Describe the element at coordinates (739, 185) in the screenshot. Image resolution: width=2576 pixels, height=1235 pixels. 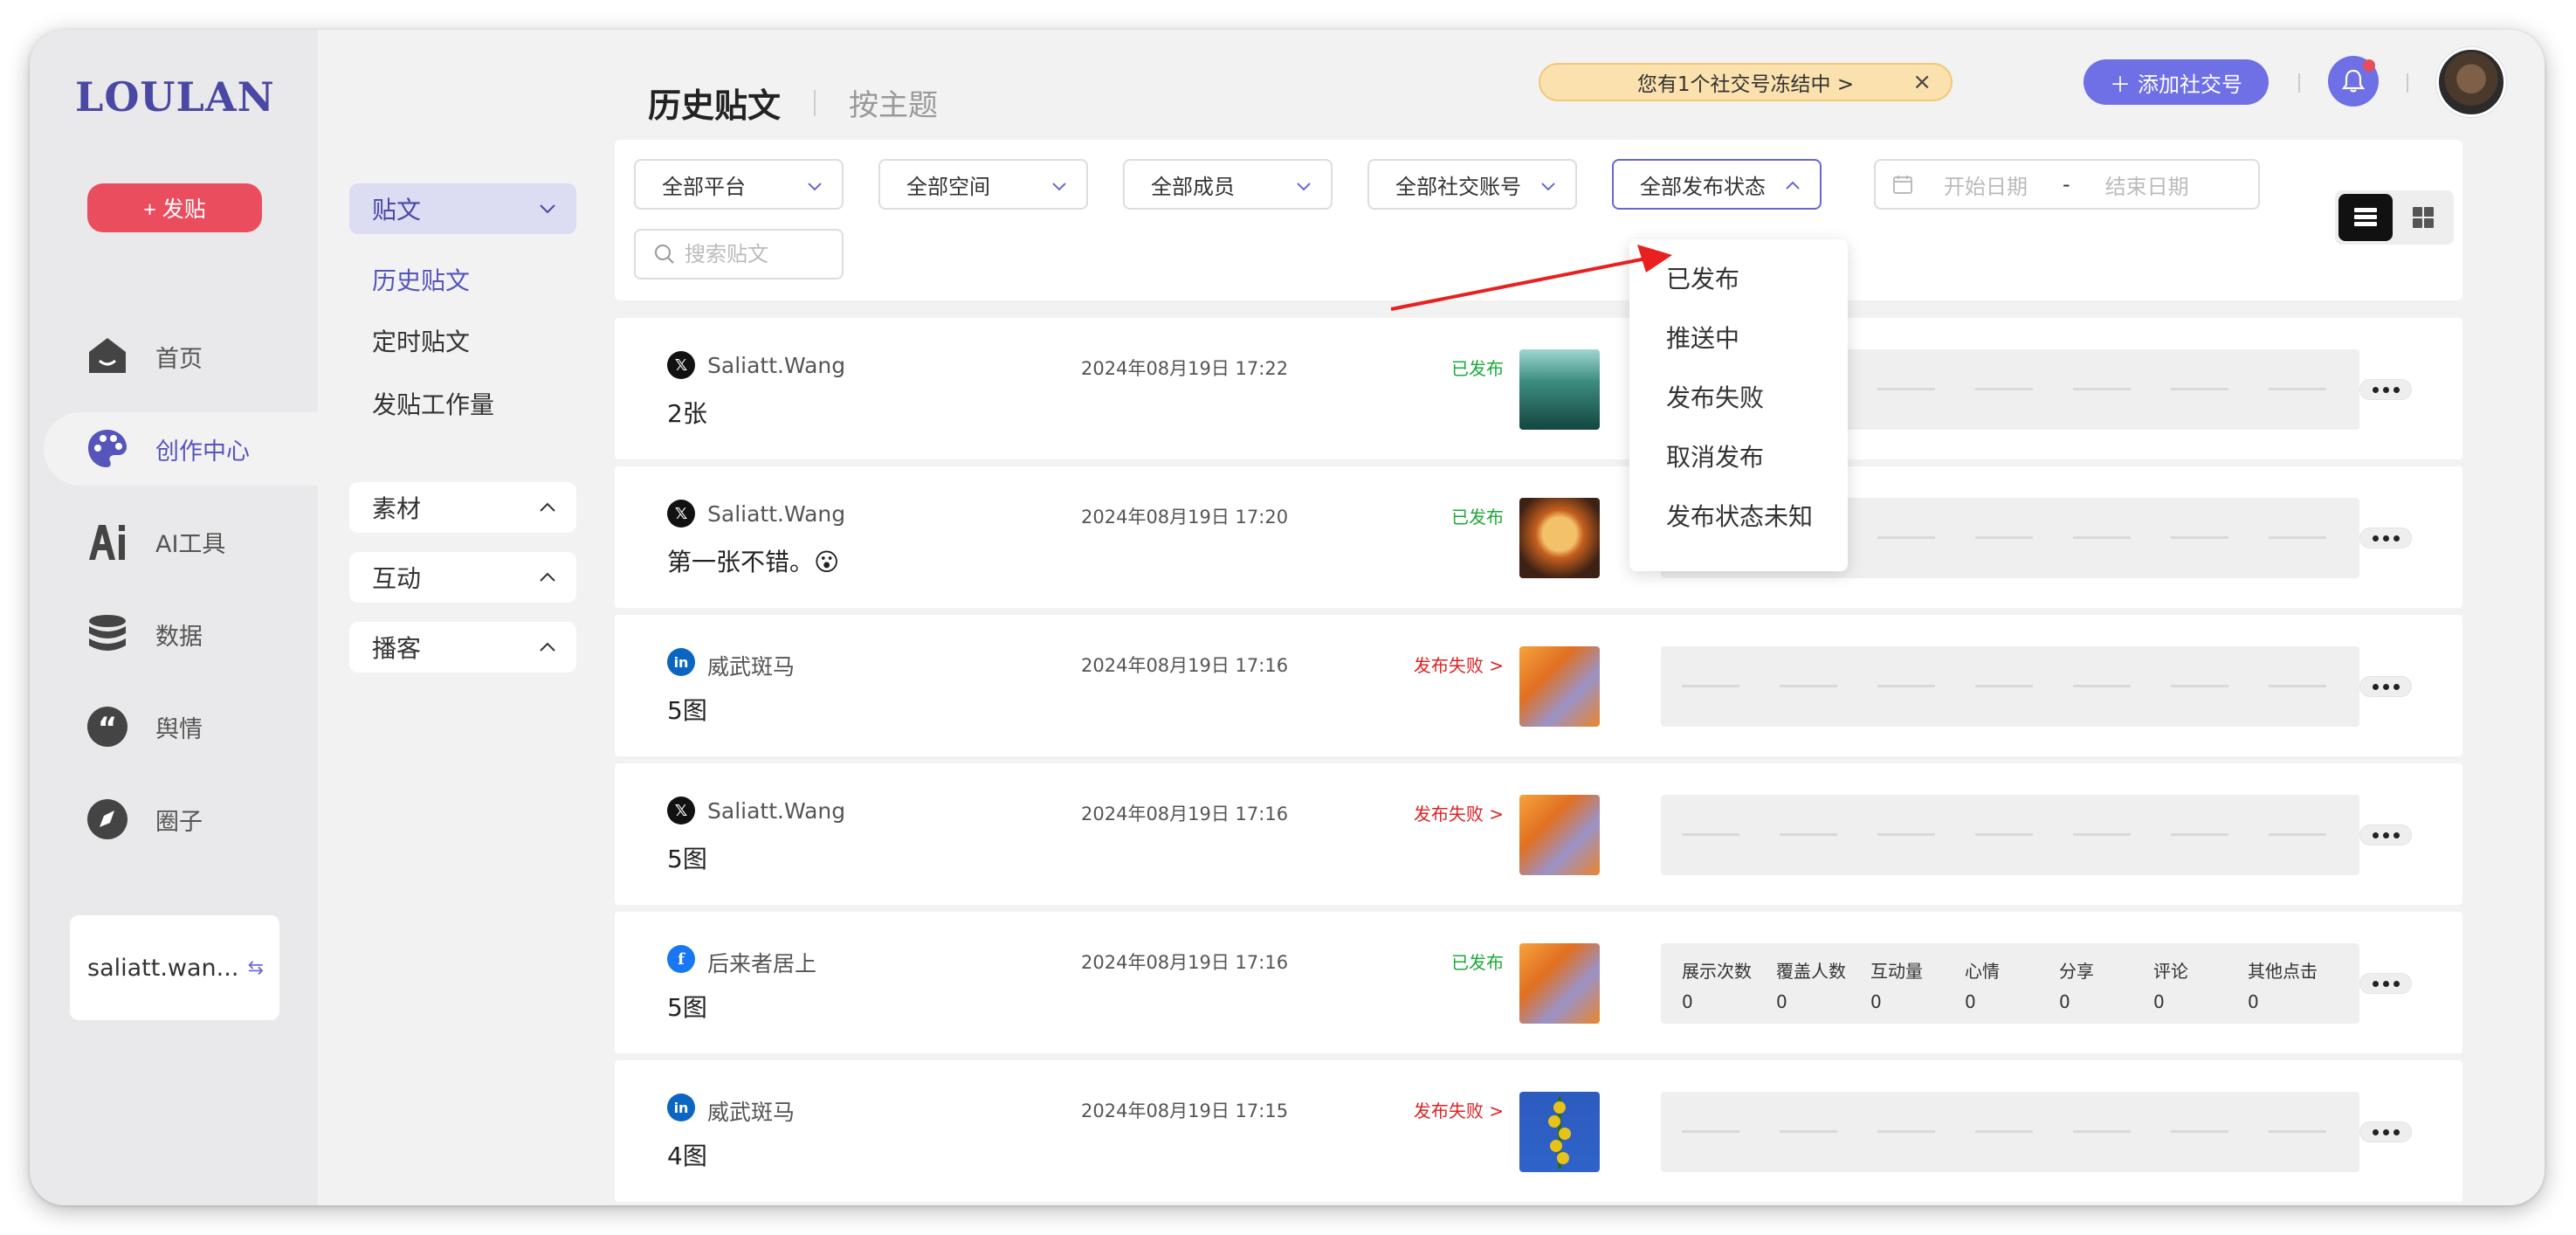
I see `platform-filter: 全部平台` at that location.